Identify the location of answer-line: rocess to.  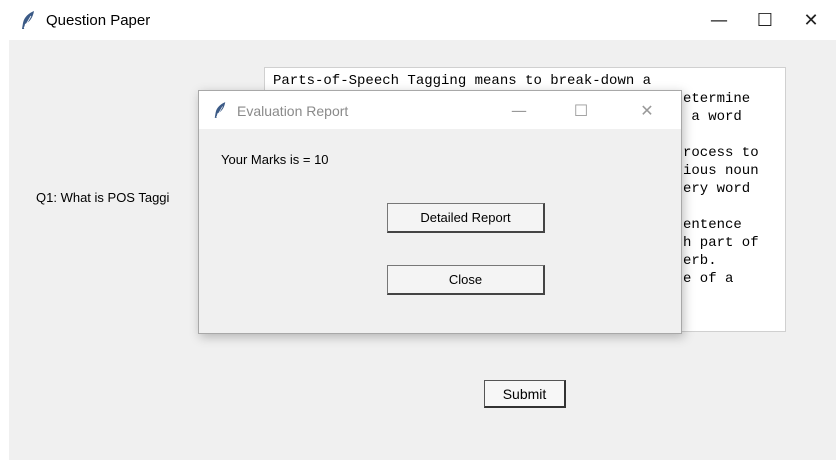
(721, 153).